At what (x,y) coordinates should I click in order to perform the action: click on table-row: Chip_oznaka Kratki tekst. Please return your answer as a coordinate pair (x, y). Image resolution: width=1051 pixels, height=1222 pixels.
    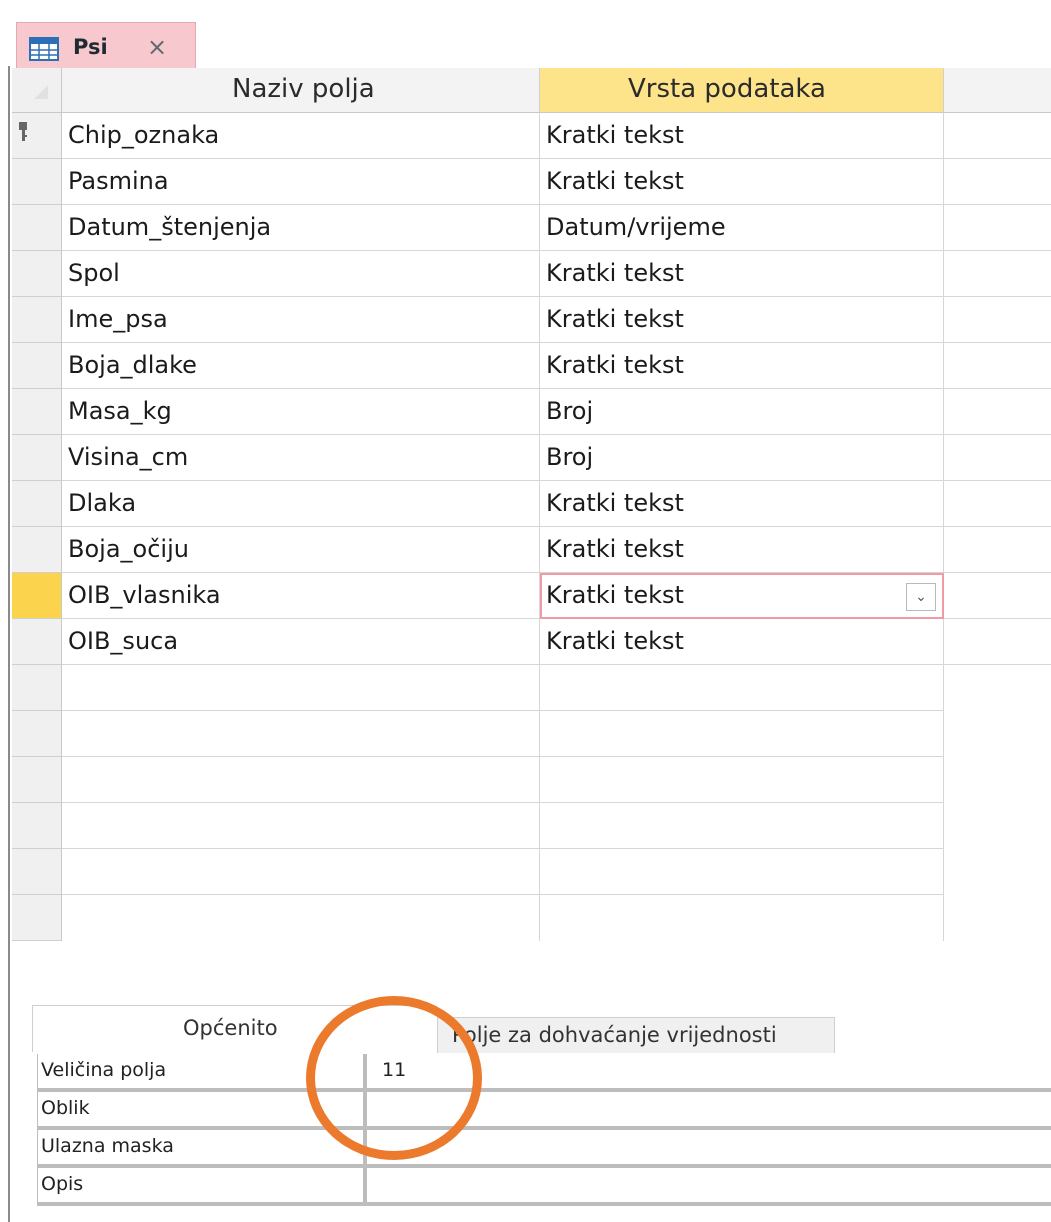
    Looking at the image, I should click on (531, 136).